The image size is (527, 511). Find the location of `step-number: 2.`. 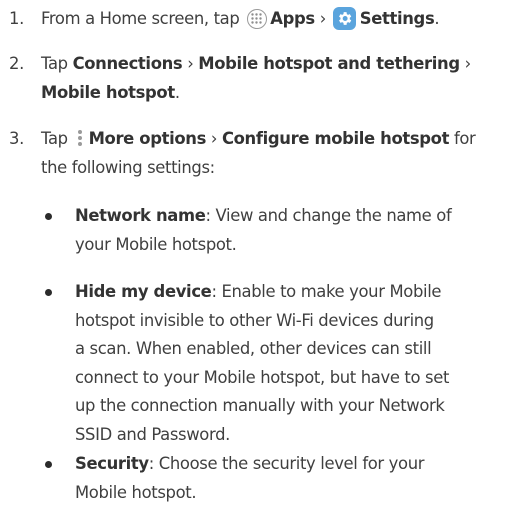

step-number: 2. is located at coordinates (16, 63).